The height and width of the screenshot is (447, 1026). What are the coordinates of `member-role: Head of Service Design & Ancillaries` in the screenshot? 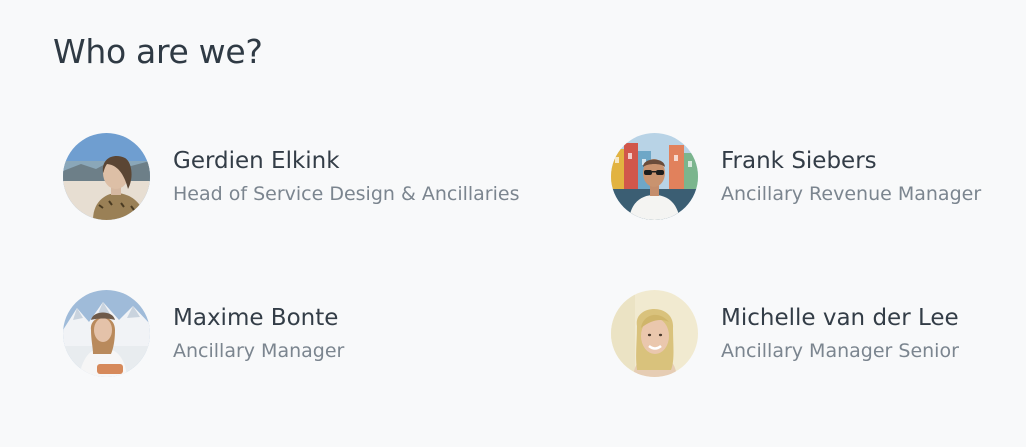 It's located at (346, 194).